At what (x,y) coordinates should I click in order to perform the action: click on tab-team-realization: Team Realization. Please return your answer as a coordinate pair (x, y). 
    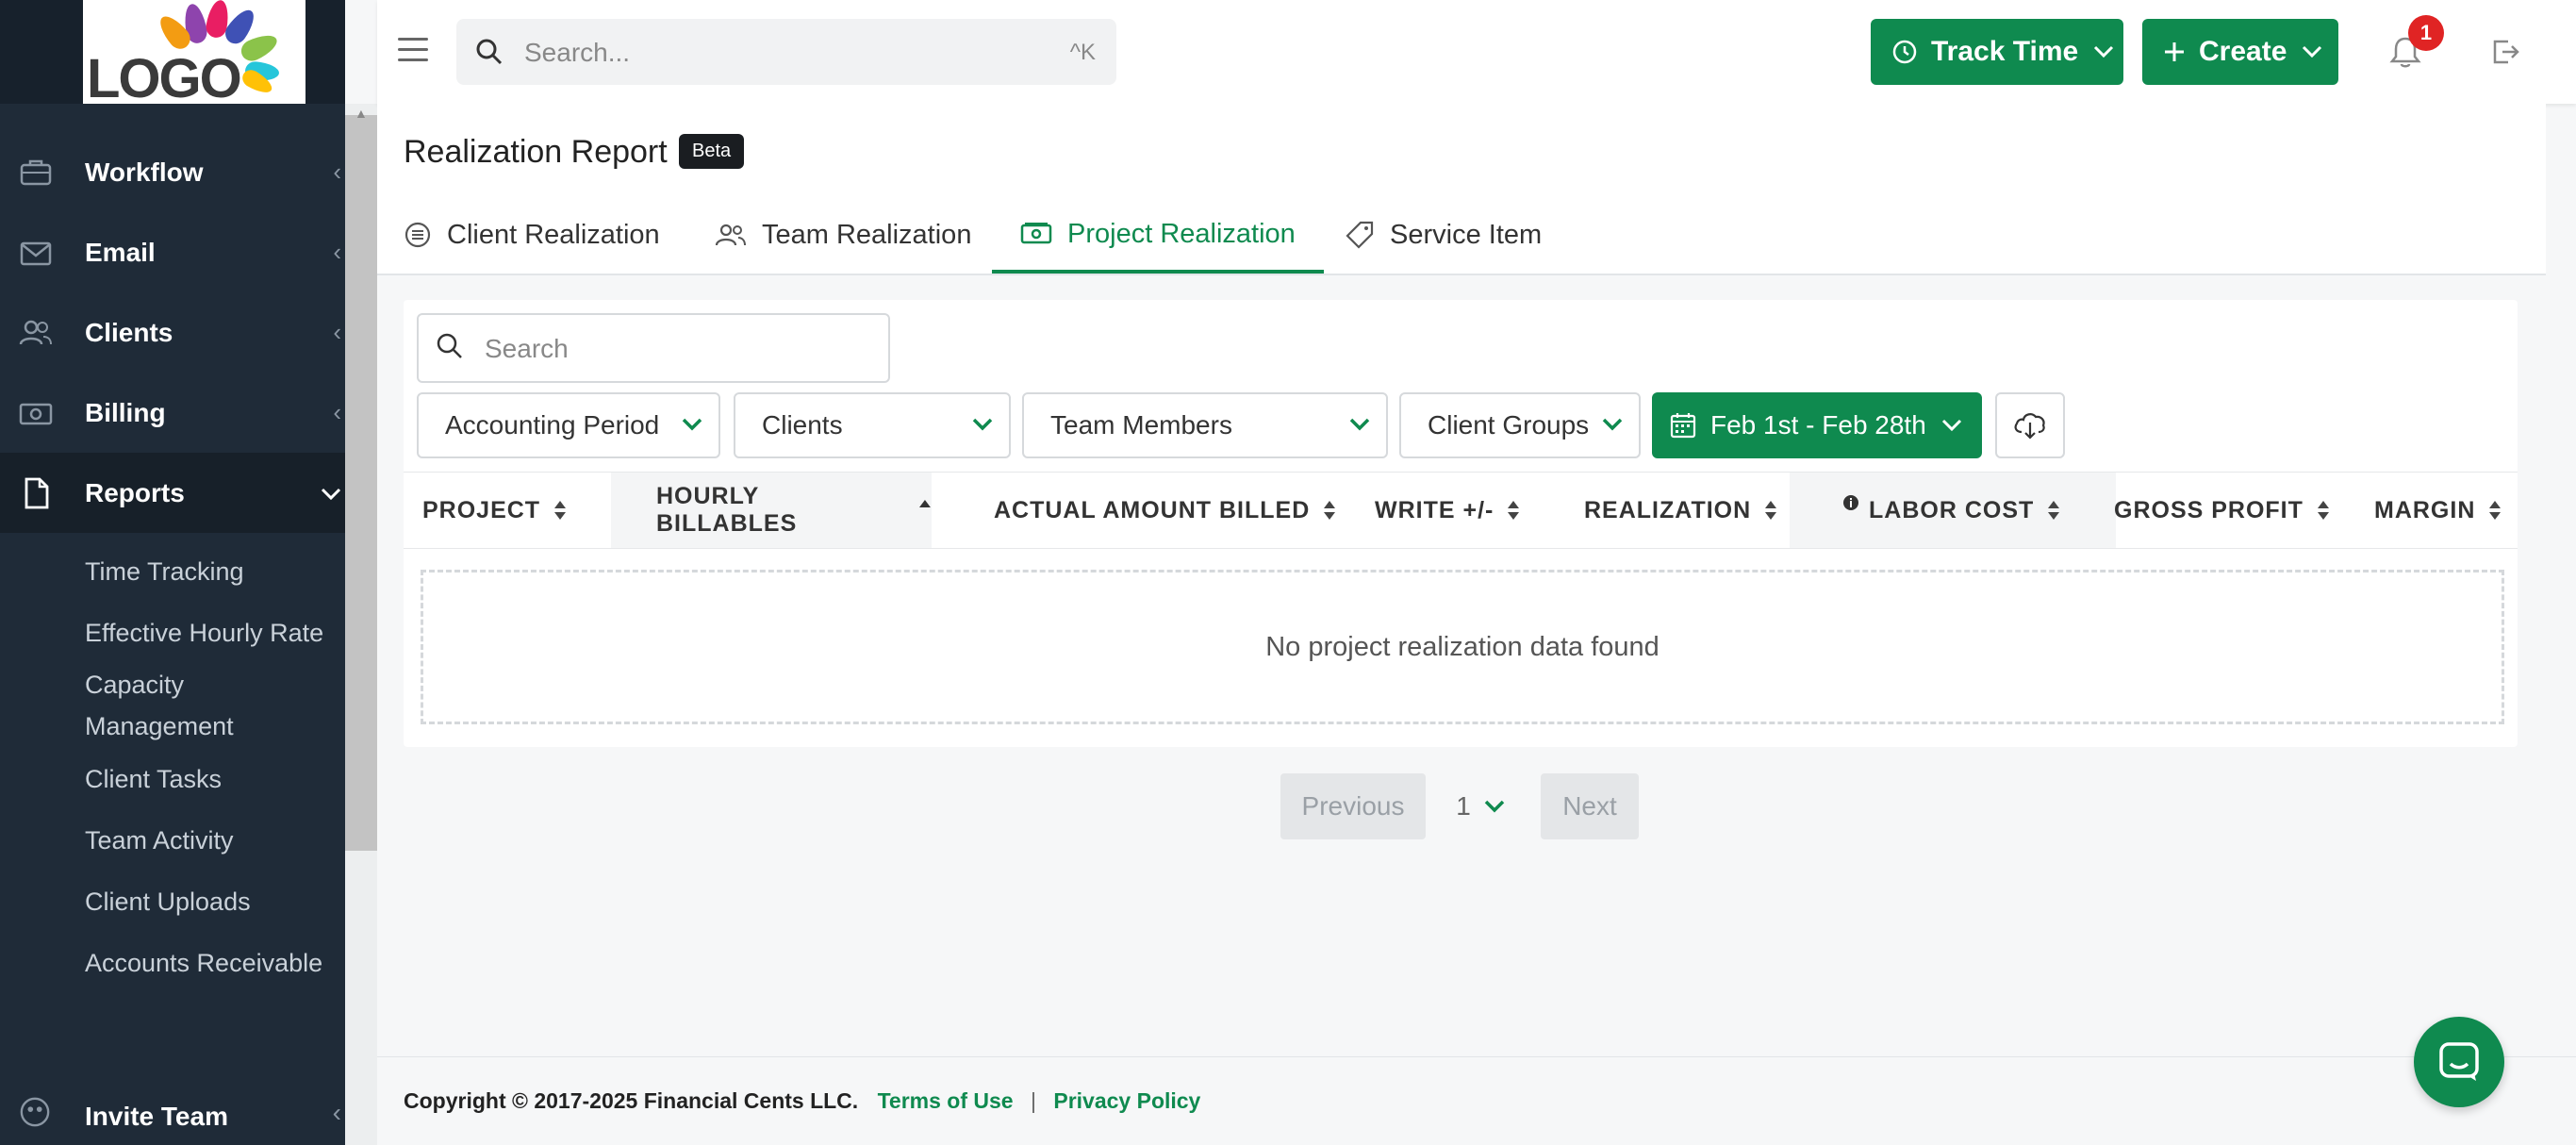
    Looking at the image, I should click on (843, 235).